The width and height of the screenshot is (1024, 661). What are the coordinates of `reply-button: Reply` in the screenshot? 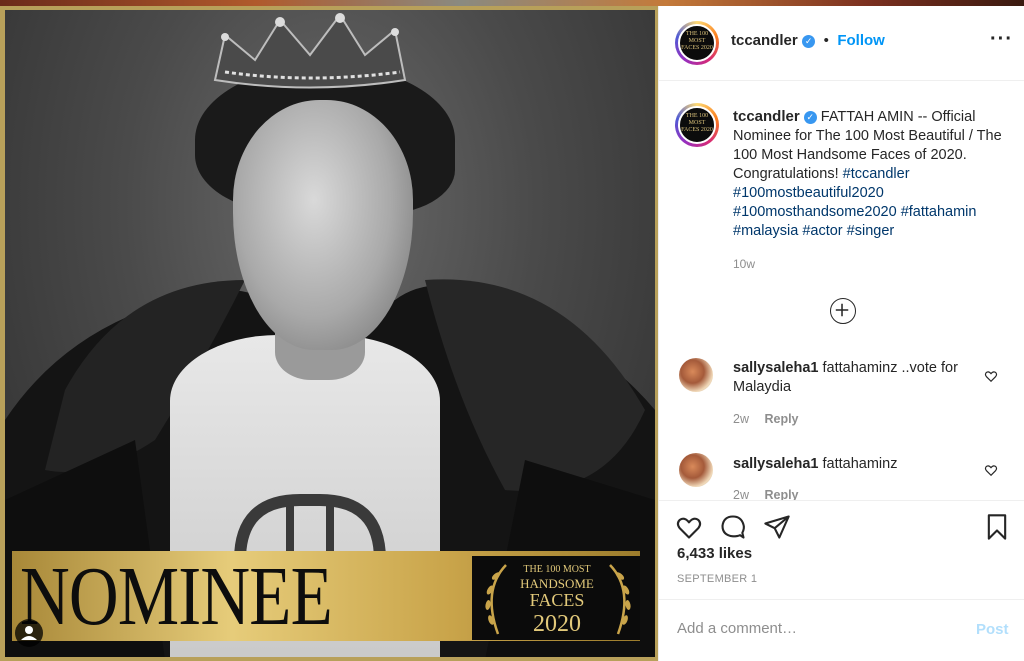 It's located at (781, 419).